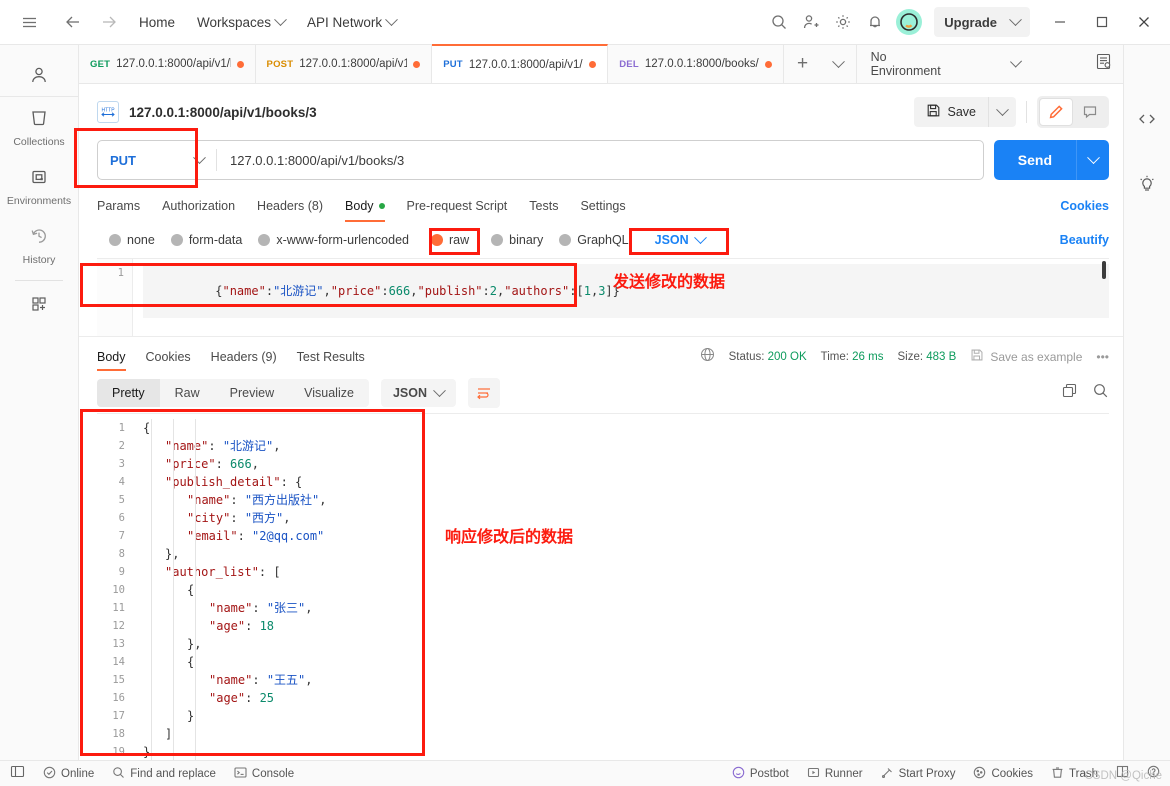  I want to click on url-input: 127.0.0.1:8000/api/v1/books/3, so click(310, 160).